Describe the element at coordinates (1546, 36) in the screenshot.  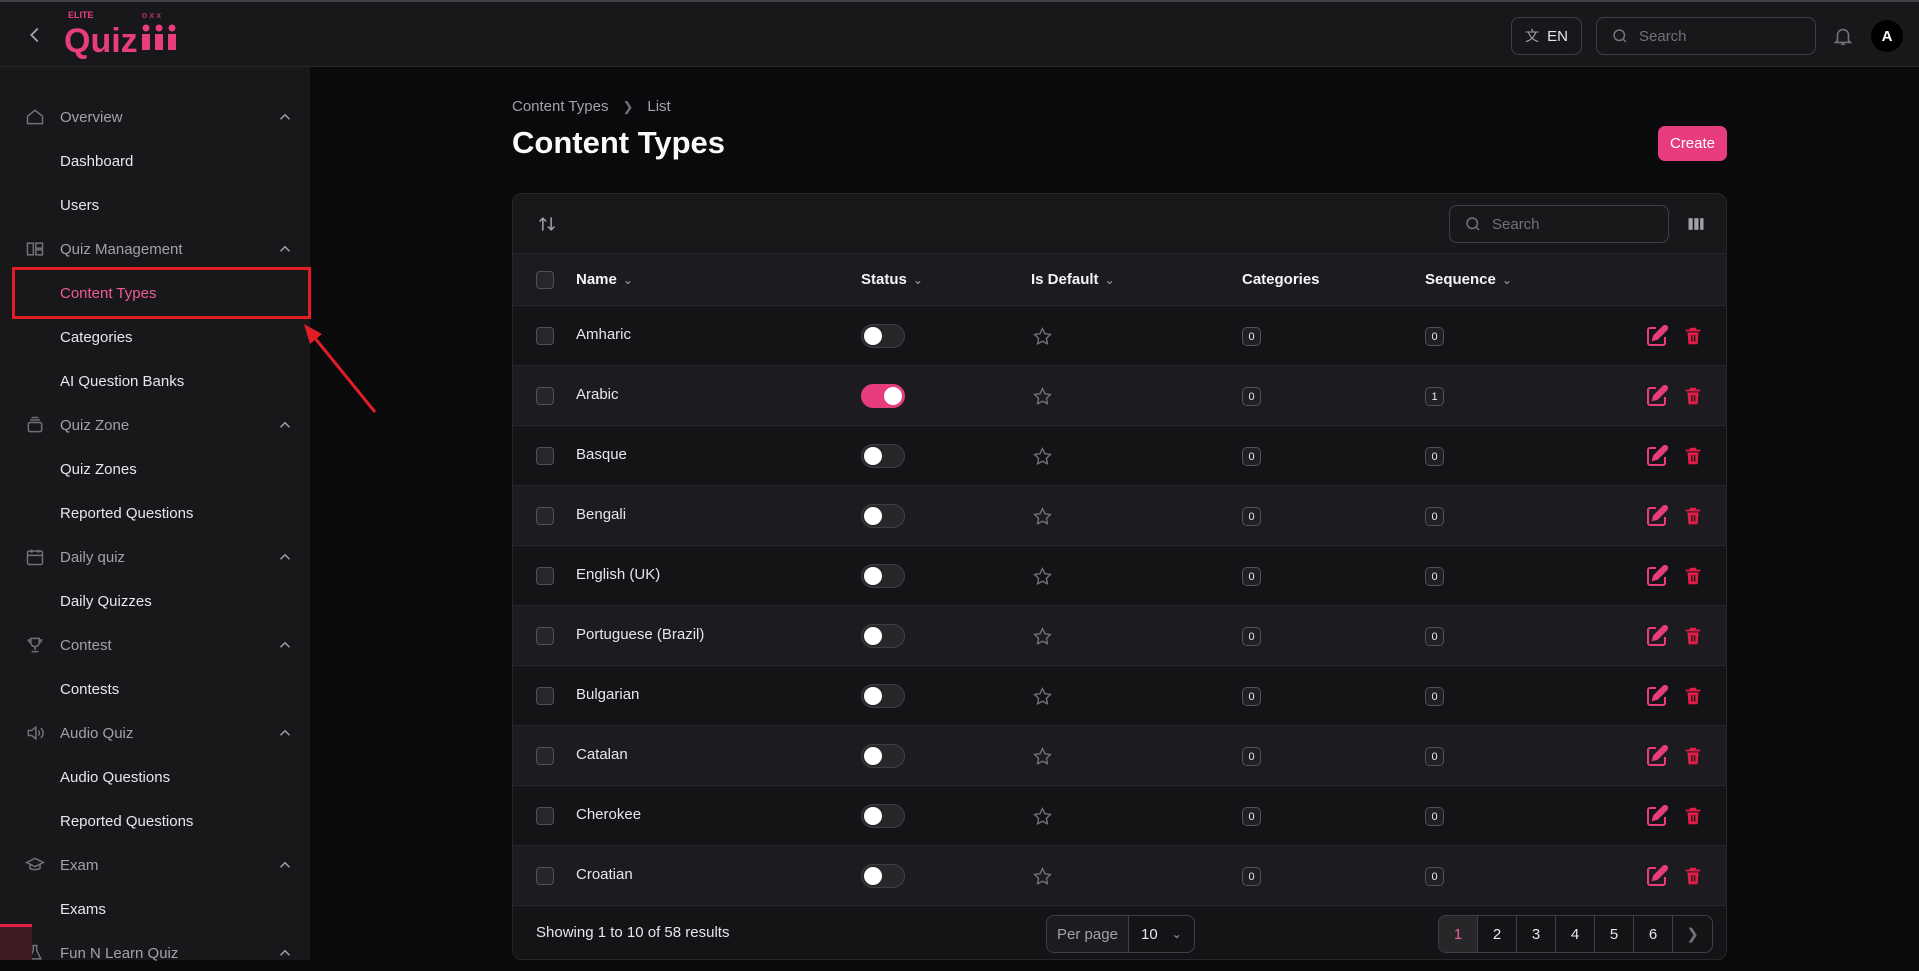
I see `language-switcher: 文 EN` at that location.